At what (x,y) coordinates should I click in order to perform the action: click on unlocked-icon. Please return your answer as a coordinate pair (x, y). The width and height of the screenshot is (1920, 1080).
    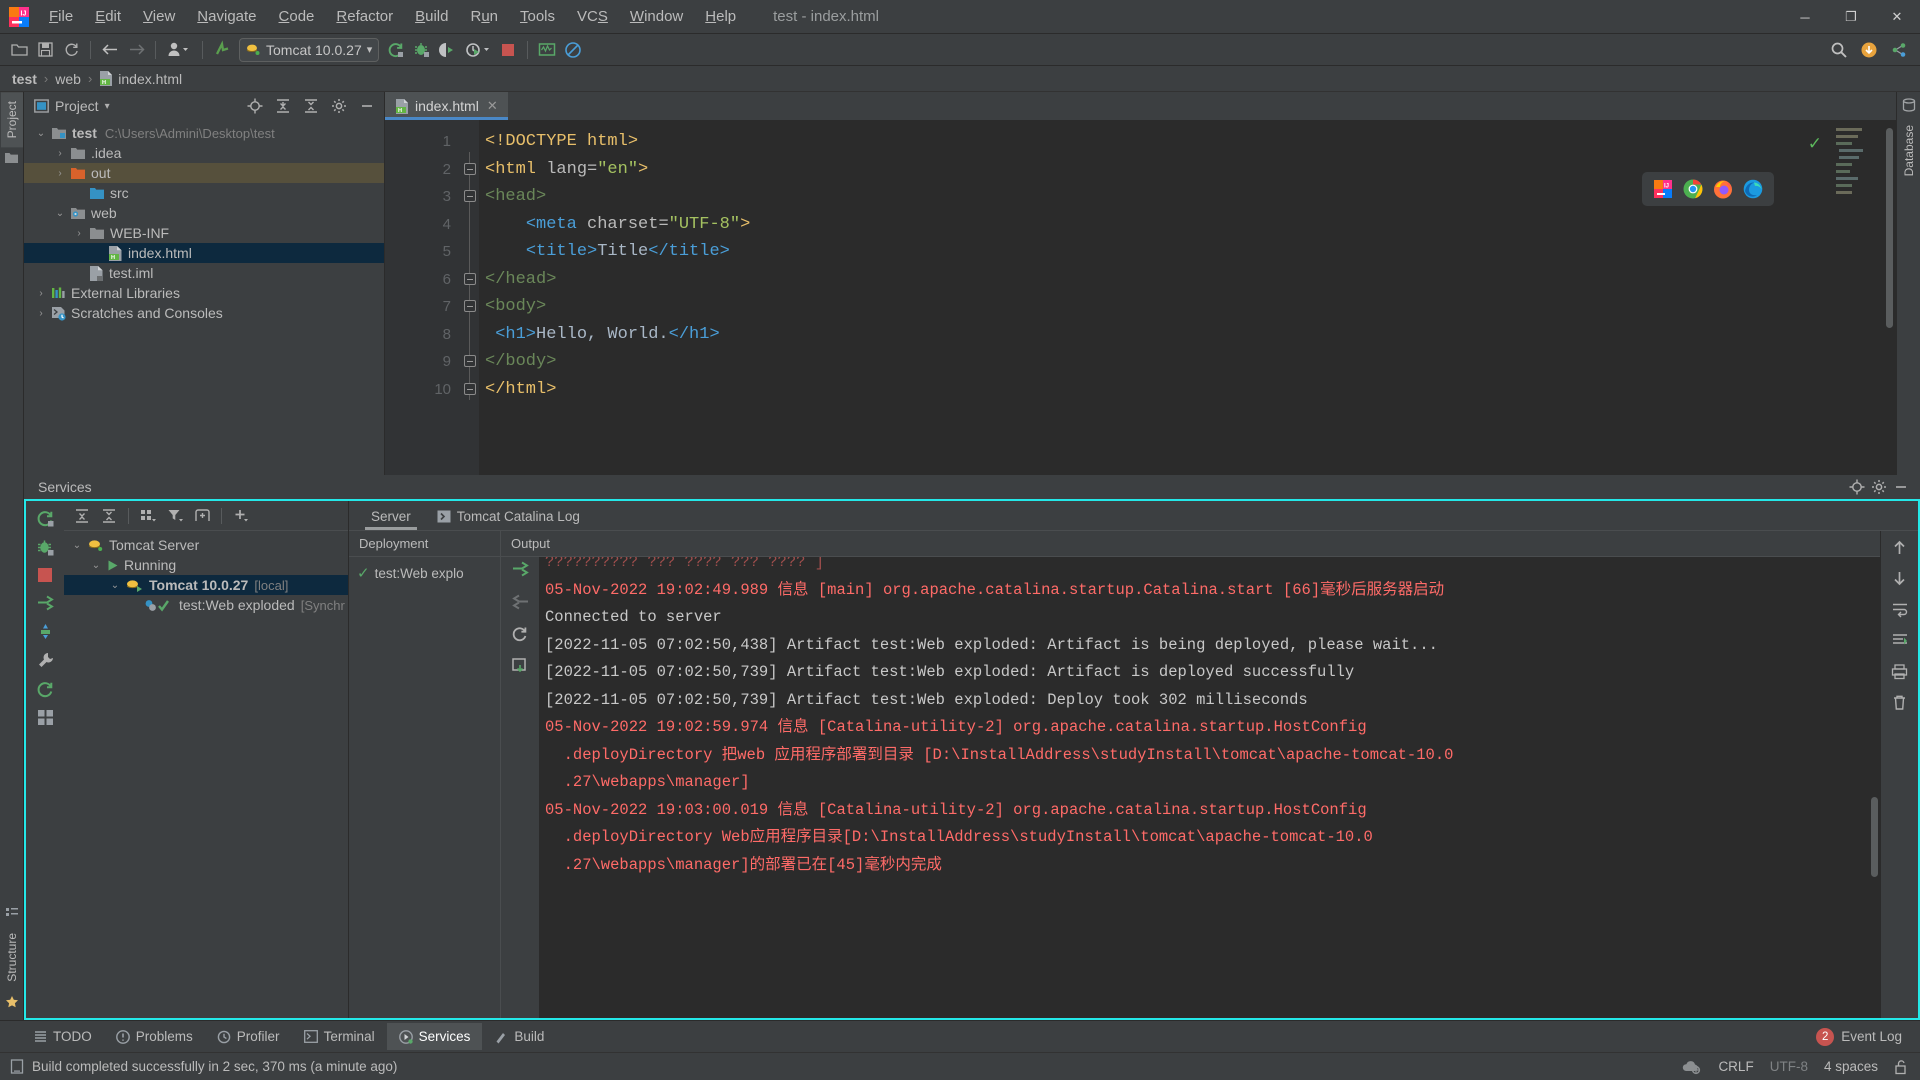
    Looking at the image, I should click on (1901, 1067).